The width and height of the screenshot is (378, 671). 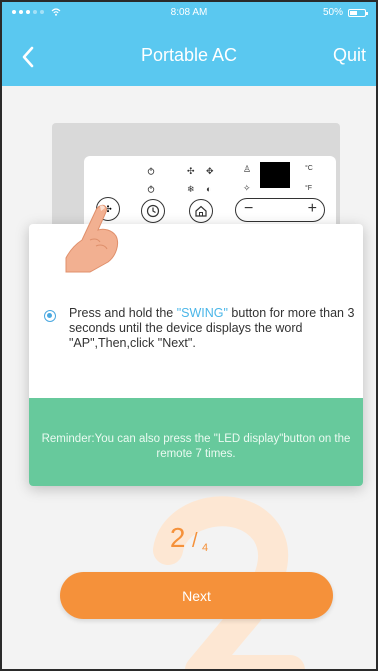 I want to click on home-icon, so click(x=201, y=211).